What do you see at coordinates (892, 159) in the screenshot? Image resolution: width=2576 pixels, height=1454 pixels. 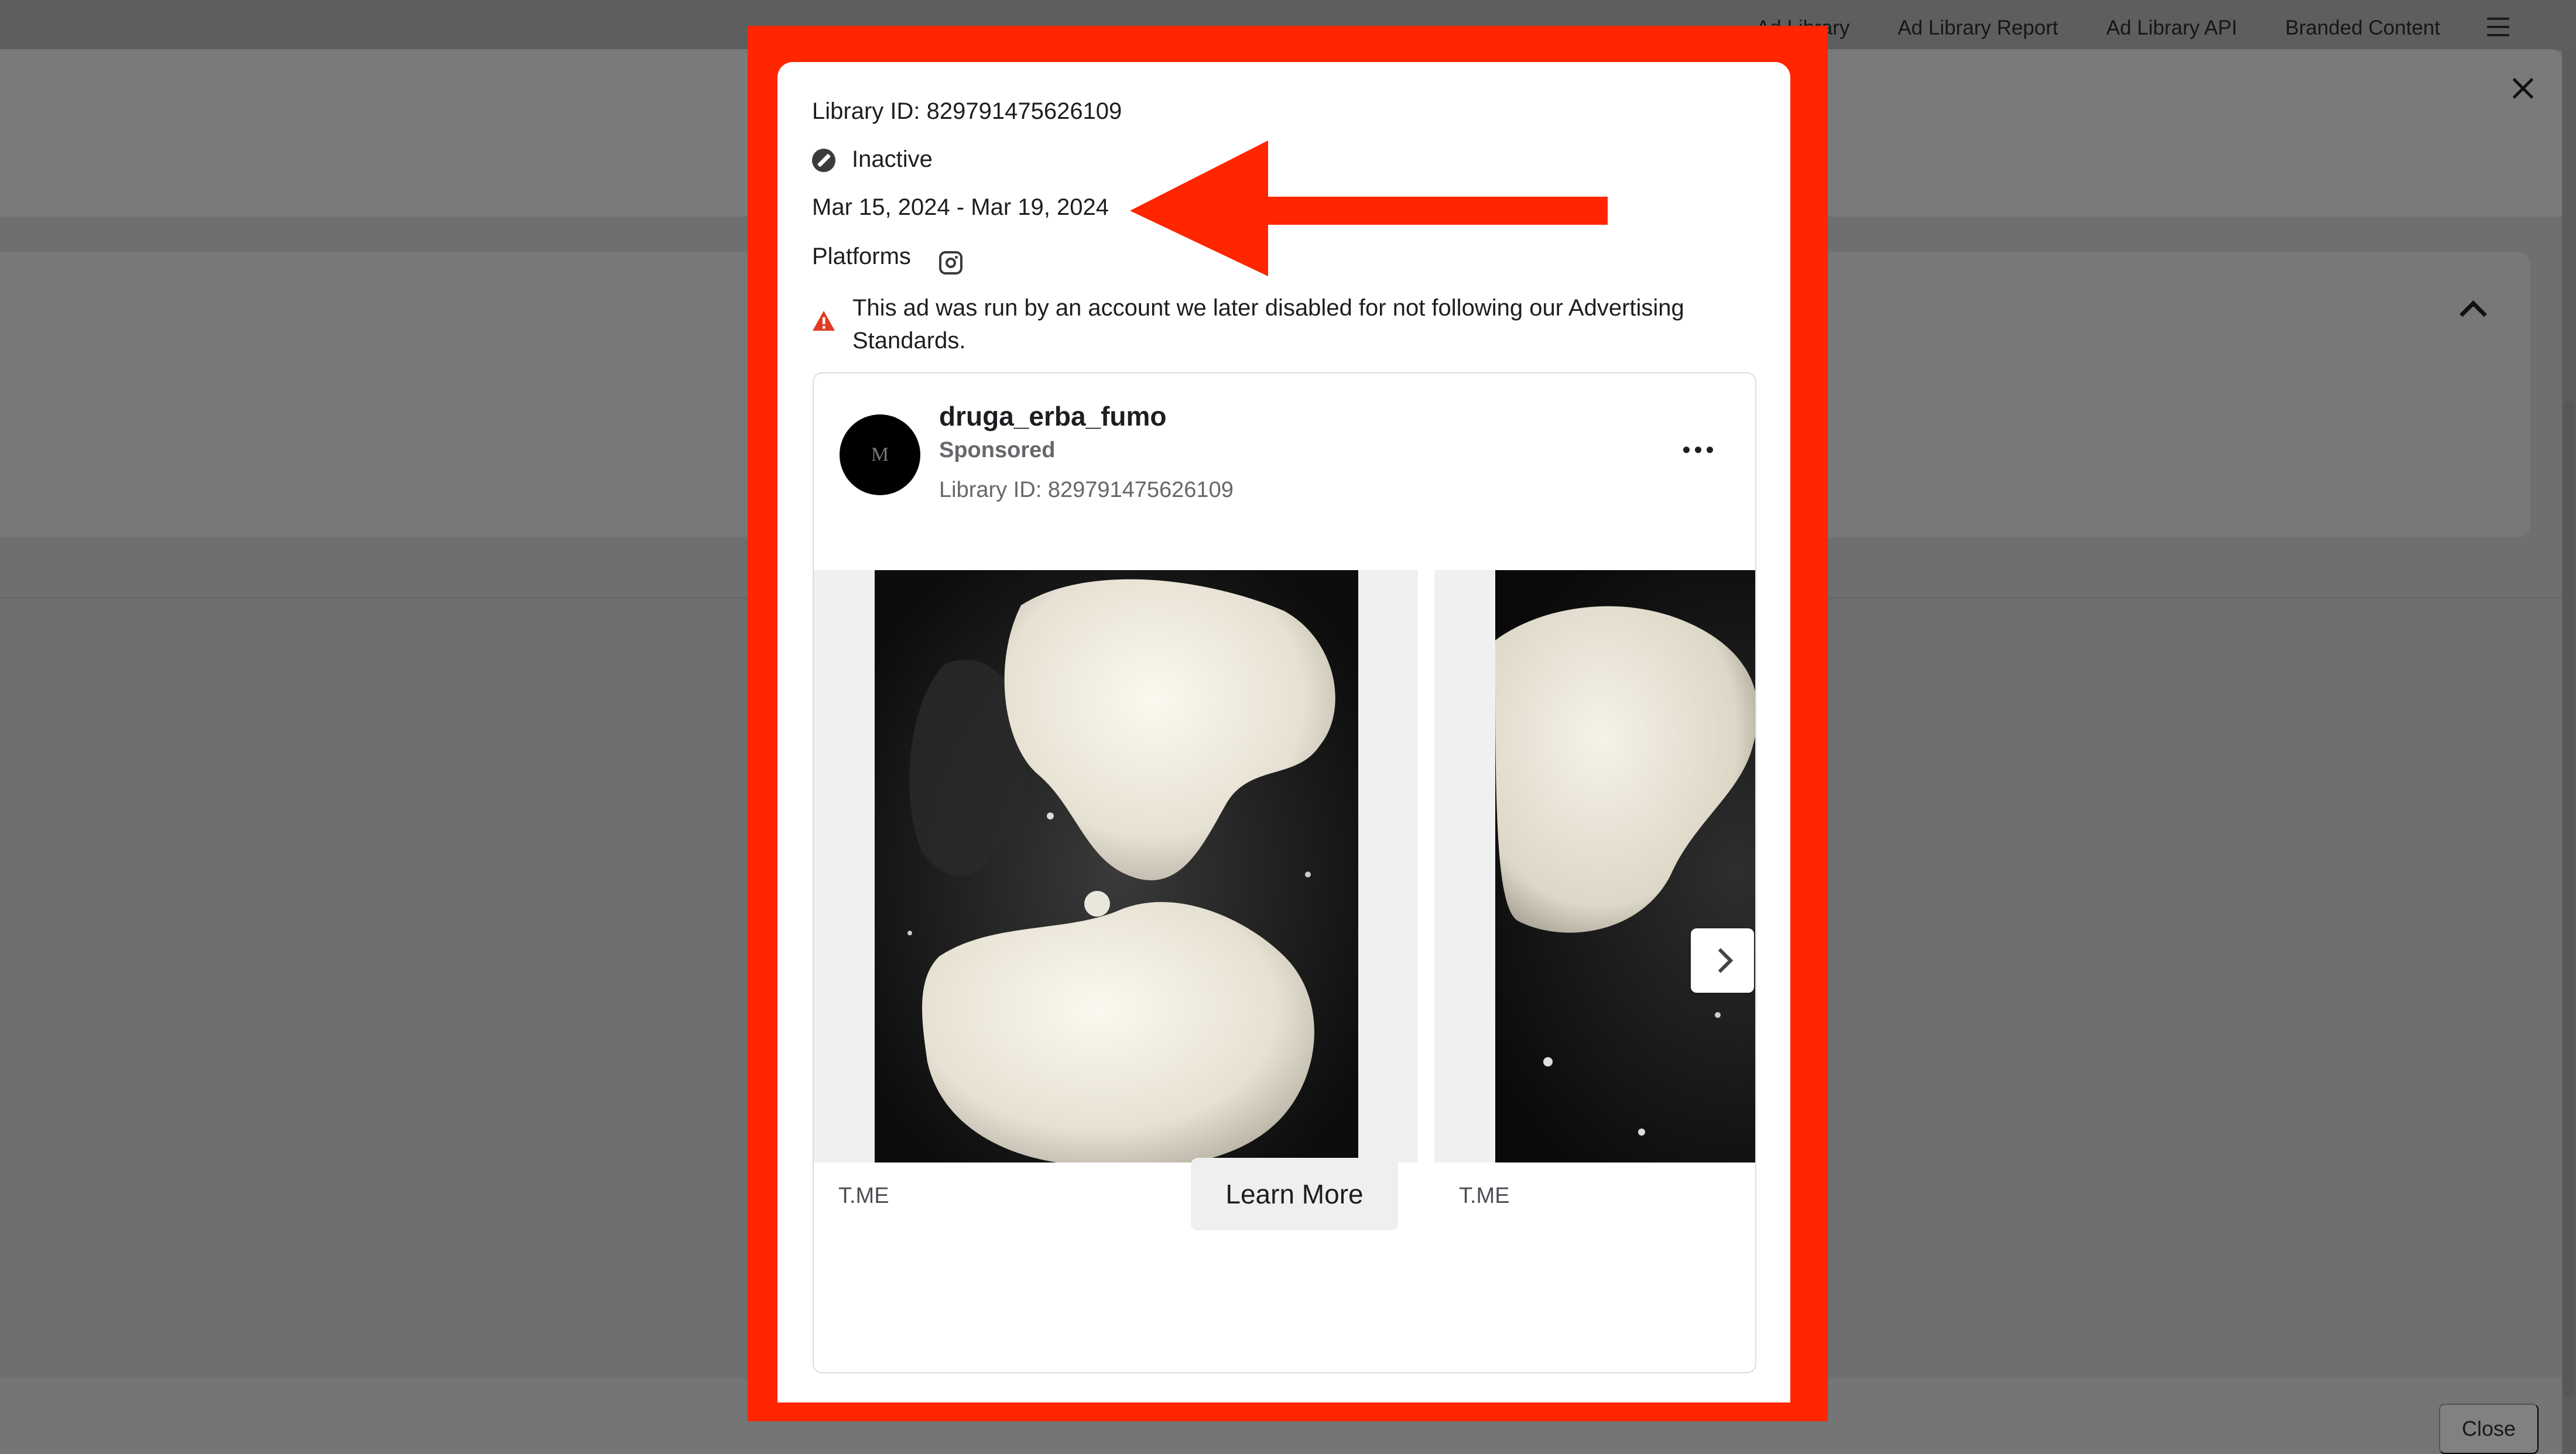 I see `status-text: Inactive` at bounding box center [892, 159].